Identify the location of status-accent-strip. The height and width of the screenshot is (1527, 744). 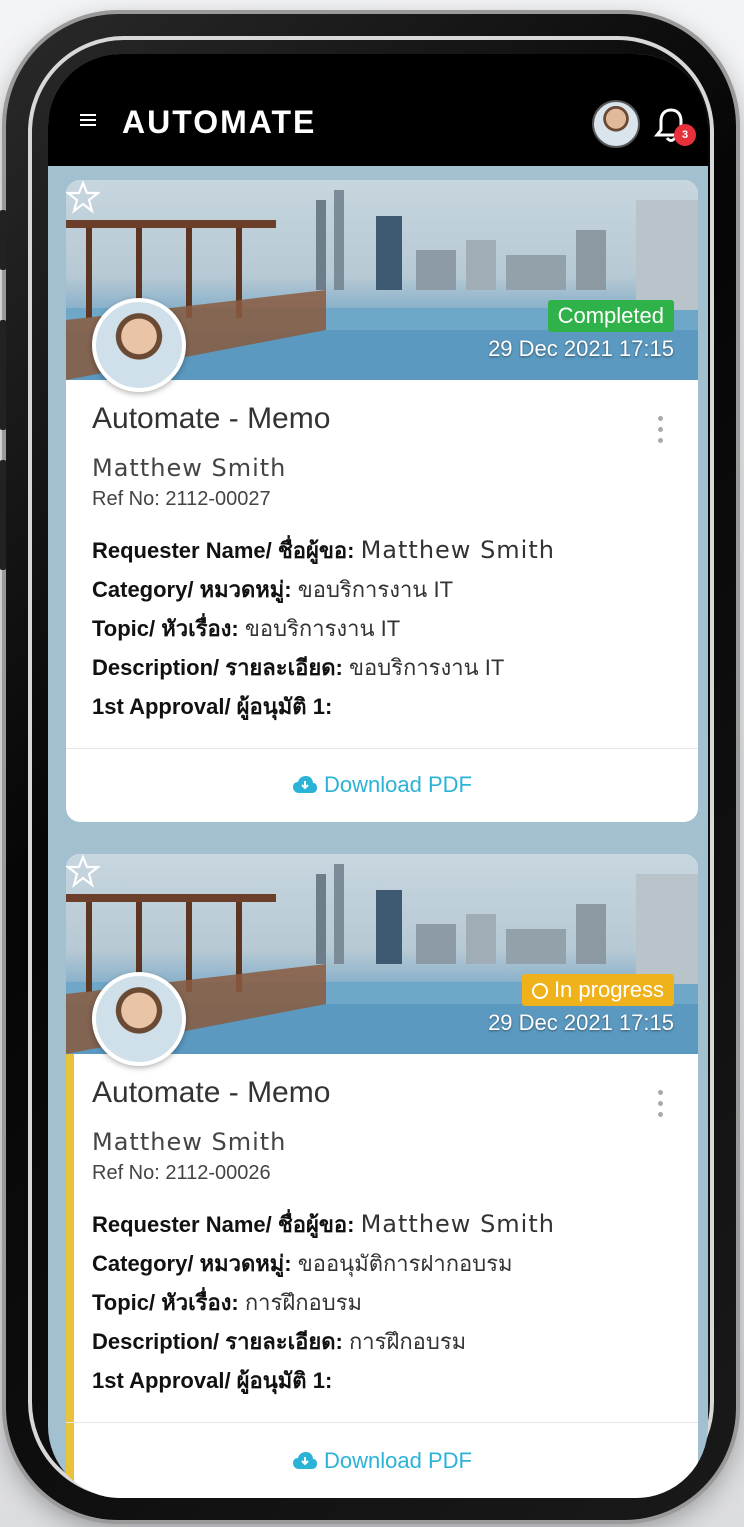
(70, 1276).